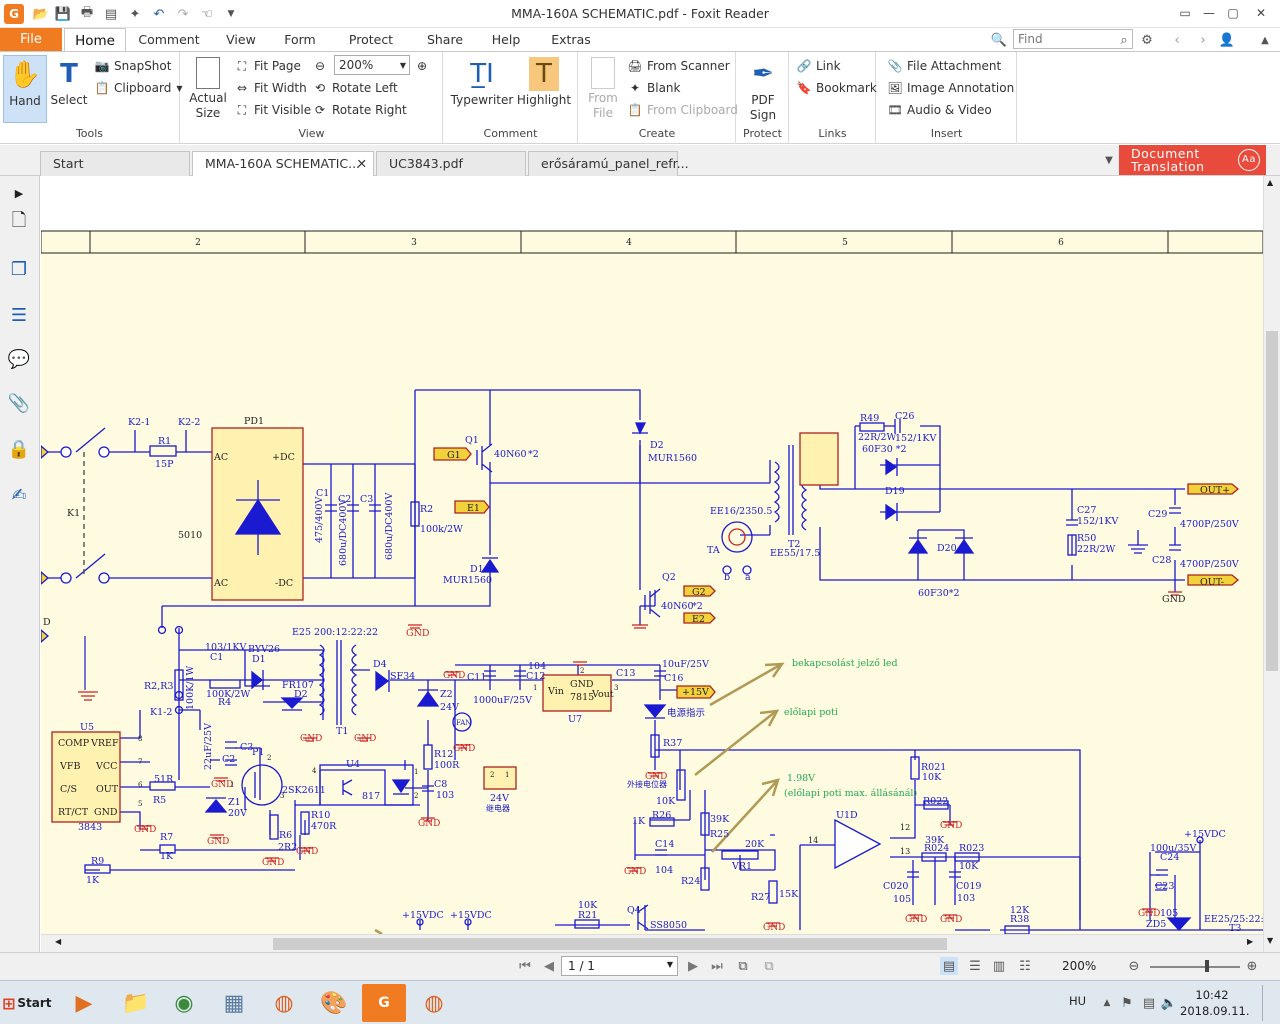  Describe the element at coordinates (1215, 1003) in the screenshot. I see `clock: 10:42 2018.09.11.` at that location.